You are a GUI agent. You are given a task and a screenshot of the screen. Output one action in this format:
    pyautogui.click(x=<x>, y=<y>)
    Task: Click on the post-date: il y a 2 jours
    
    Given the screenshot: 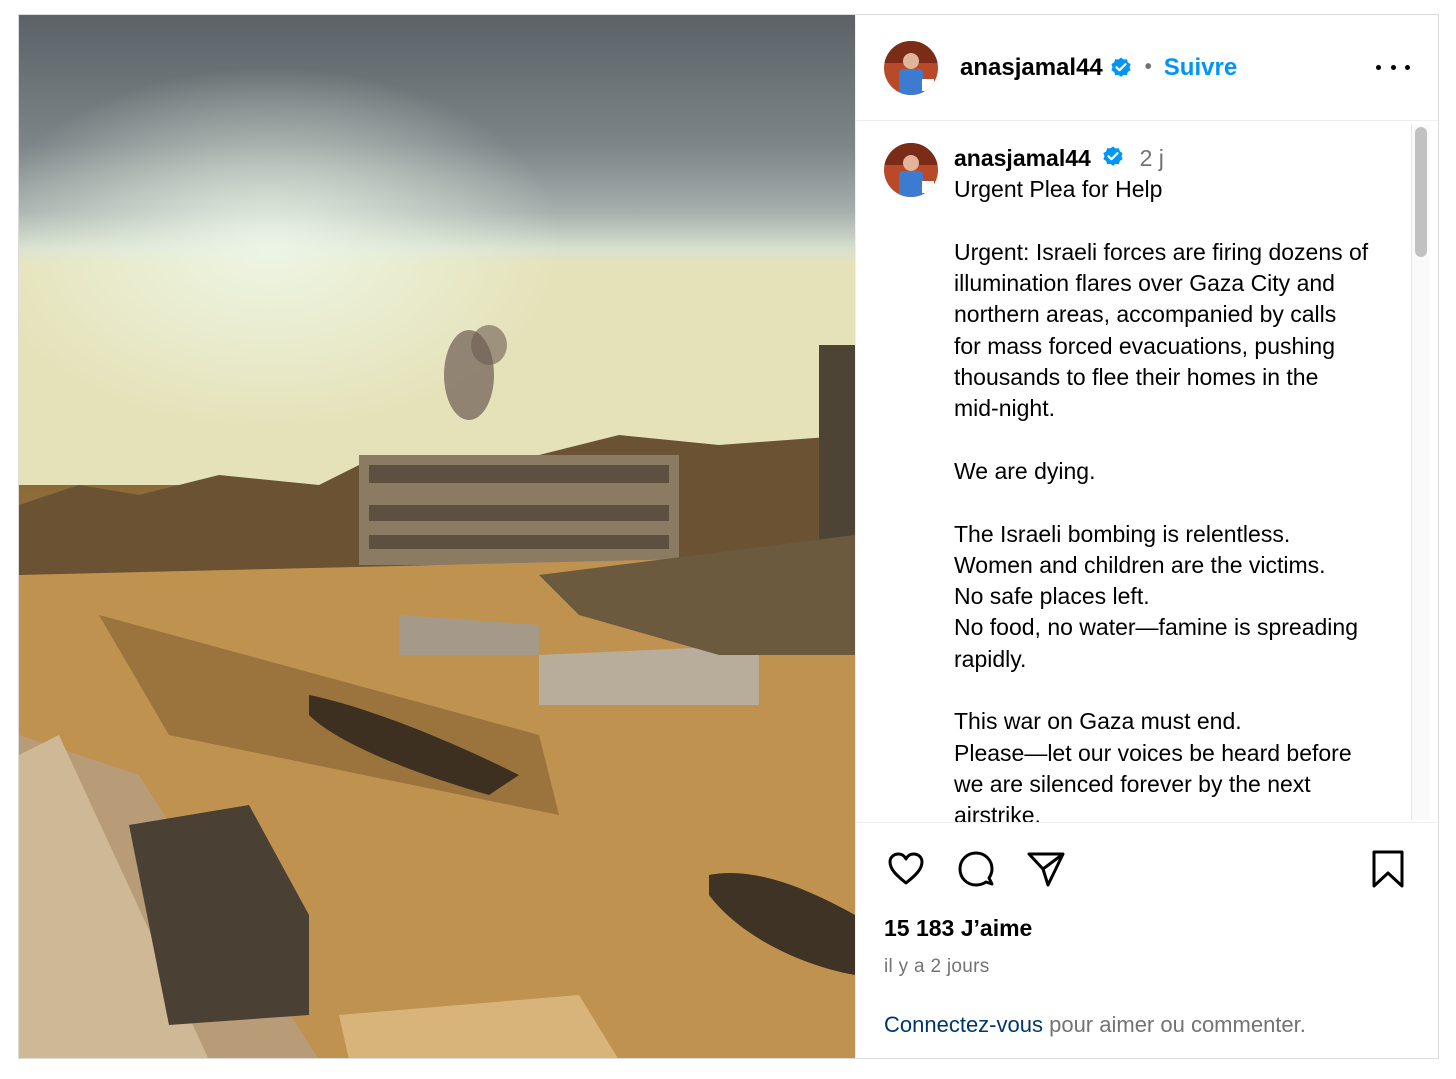 What is the action you would take?
    pyautogui.click(x=1147, y=967)
    